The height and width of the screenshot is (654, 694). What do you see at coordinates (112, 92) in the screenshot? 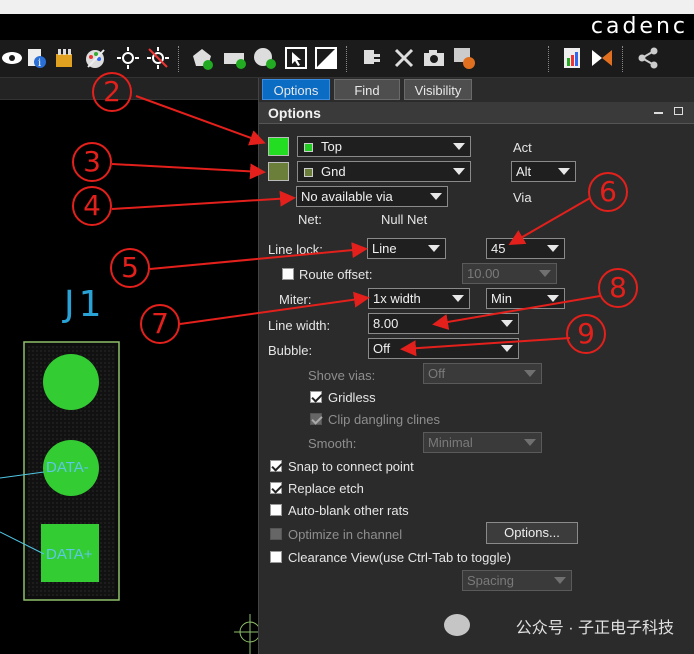
I see `annotation-2: 2` at bounding box center [112, 92].